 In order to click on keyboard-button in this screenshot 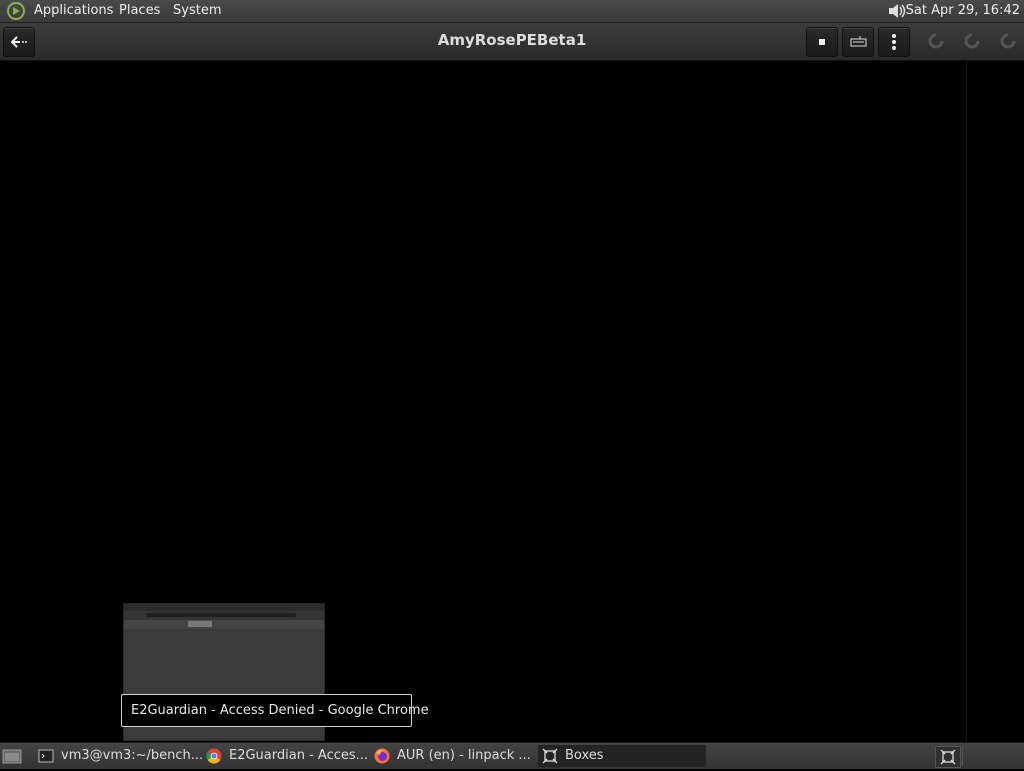, I will do `click(858, 42)`.